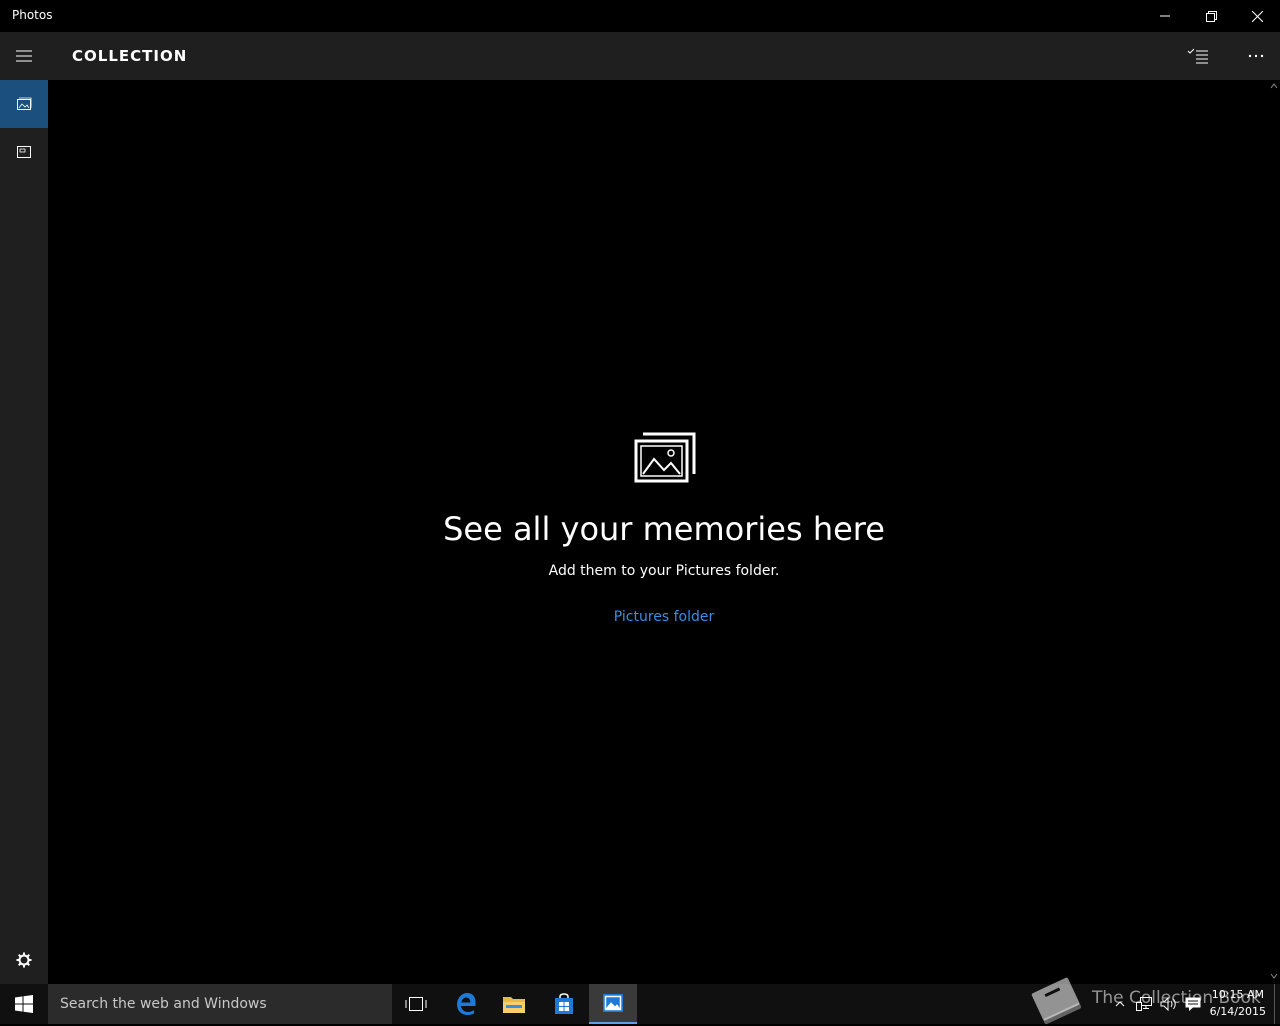 This screenshot has width=1280, height=1026. I want to click on settings-button, so click(24, 960).